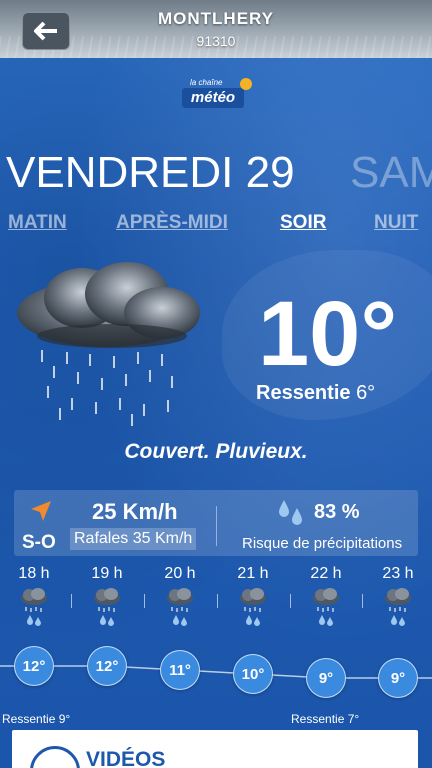  Describe the element at coordinates (133, 539) in the screenshot. I see `wind-gusts: Rafales 35 Km/h` at that location.